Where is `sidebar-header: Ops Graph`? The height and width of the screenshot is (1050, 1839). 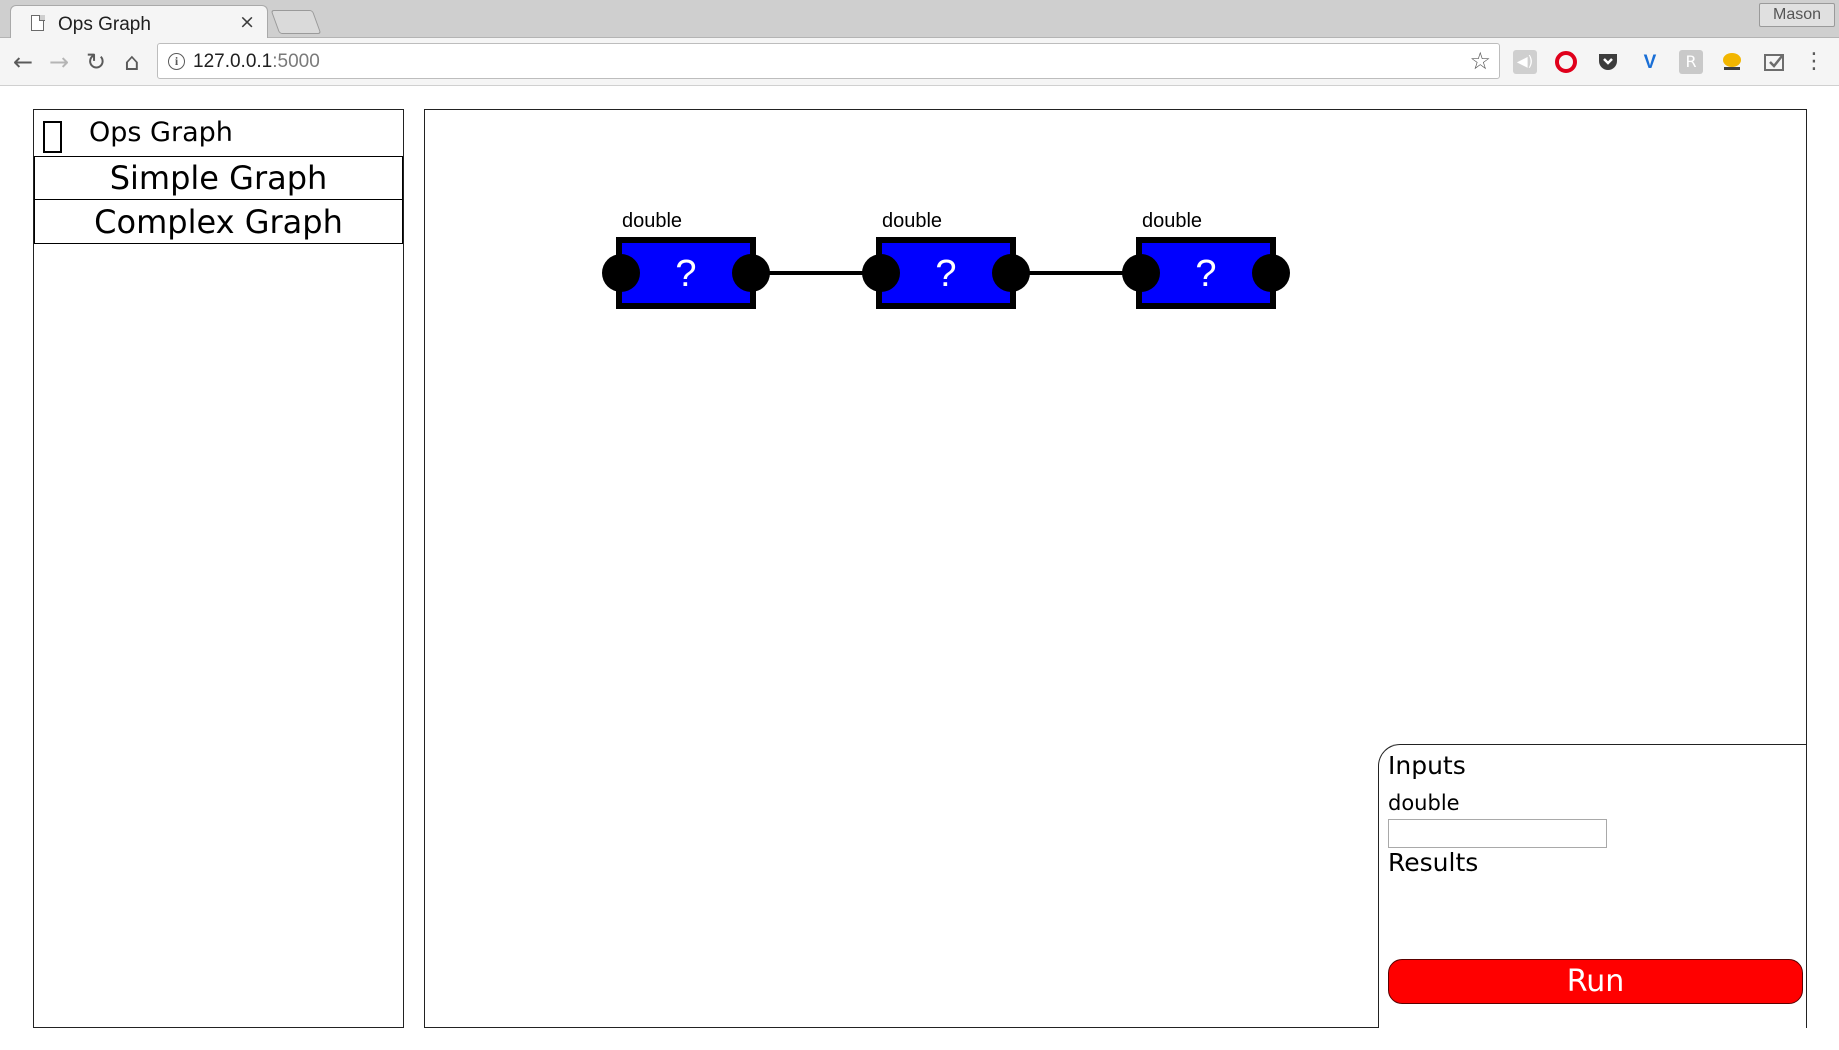 sidebar-header: Ops Graph is located at coordinates (218, 133).